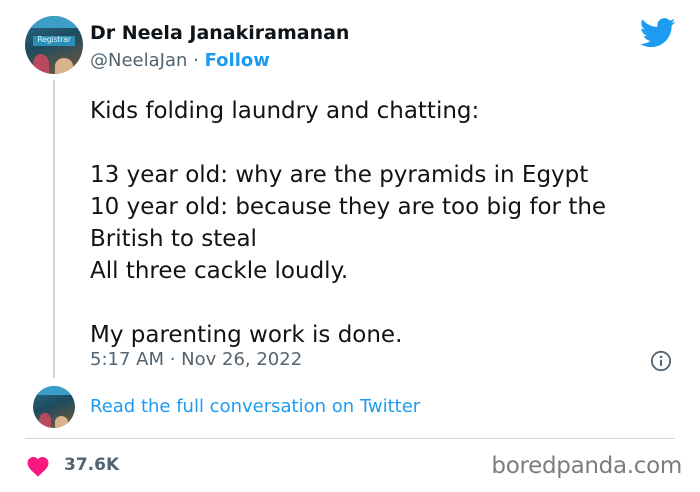  Describe the element at coordinates (255, 406) in the screenshot. I see `read-conversation-link: Read the full conversation on Twitter` at that location.